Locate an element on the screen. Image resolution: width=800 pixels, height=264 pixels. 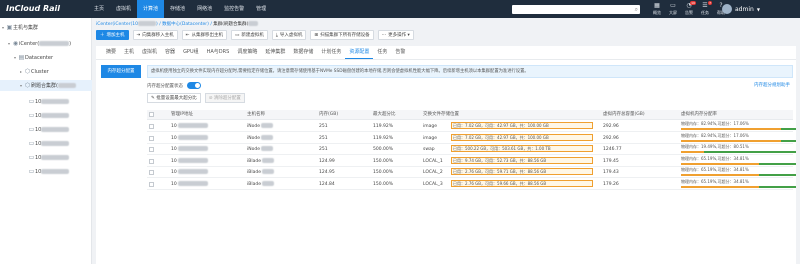
tab-datastore: 数据存储 is located at coordinates (303, 52).